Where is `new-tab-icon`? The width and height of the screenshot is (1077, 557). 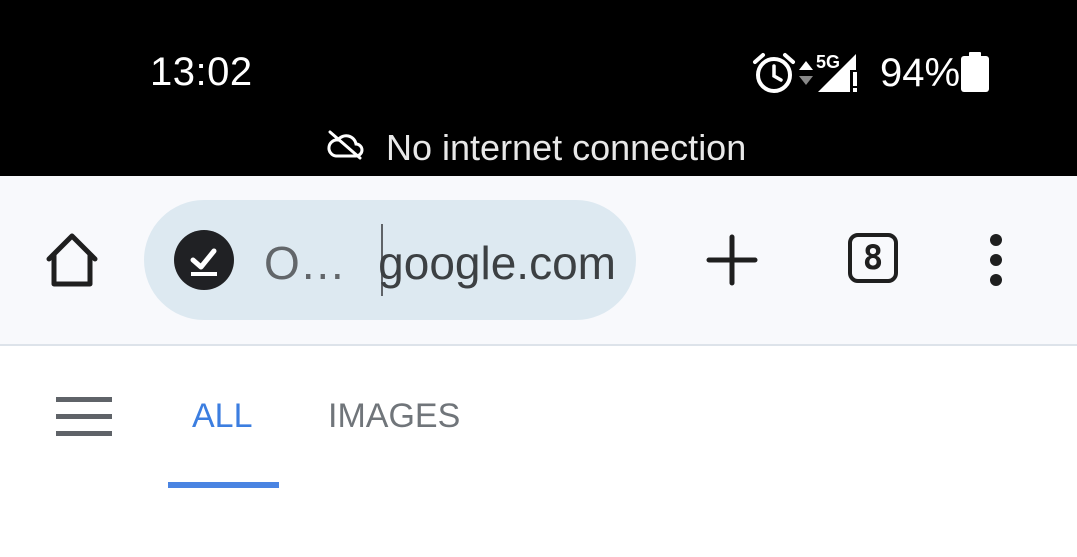
new-tab-icon is located at coordinates (732, 260).